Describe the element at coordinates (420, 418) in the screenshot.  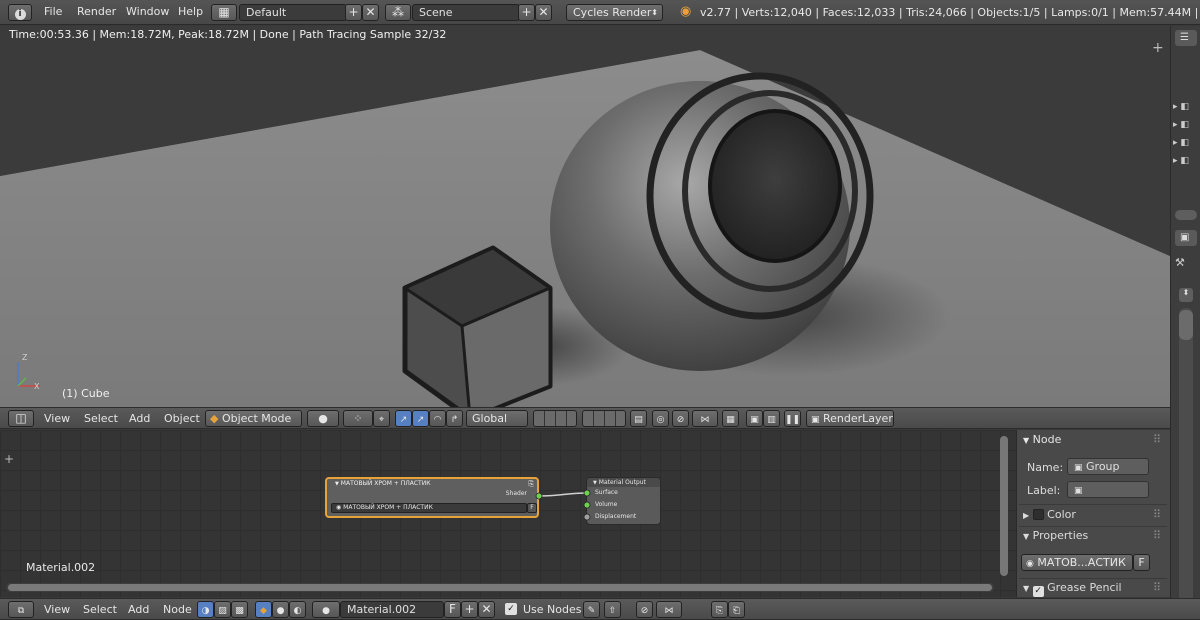
I see `rotate-manipulator-button: ↗` at that location.